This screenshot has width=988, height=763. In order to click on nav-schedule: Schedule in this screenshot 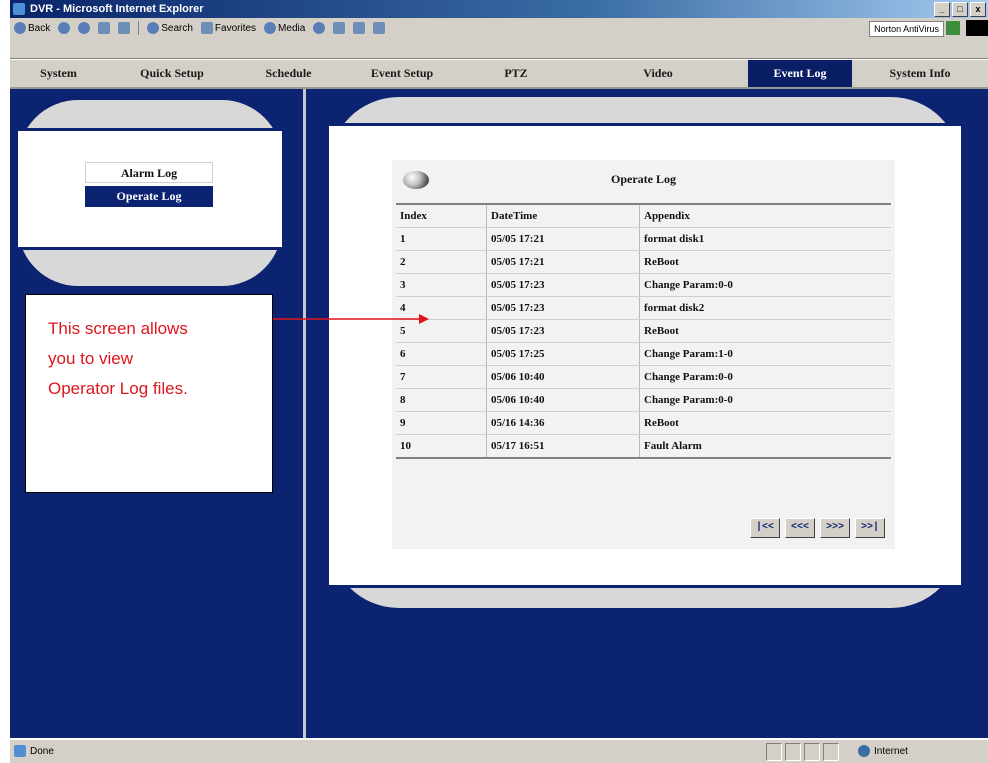, I will do `click(288, 73)`.